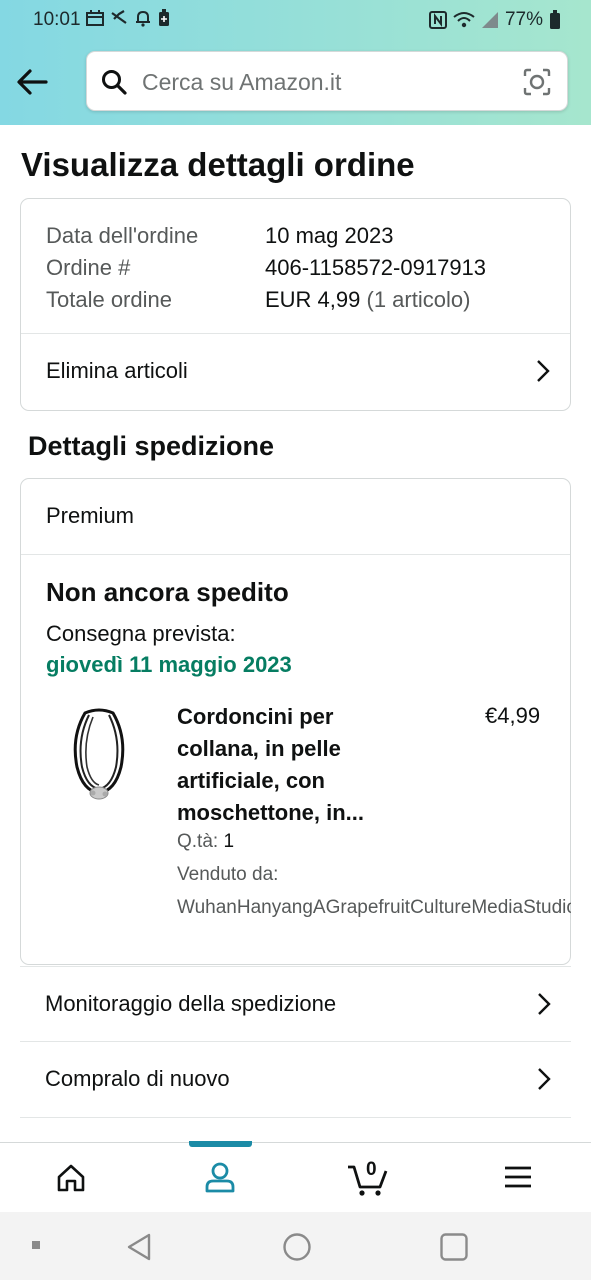  I want to click on buy-again-row: Compralo di nuovo, so click(295, 1080).